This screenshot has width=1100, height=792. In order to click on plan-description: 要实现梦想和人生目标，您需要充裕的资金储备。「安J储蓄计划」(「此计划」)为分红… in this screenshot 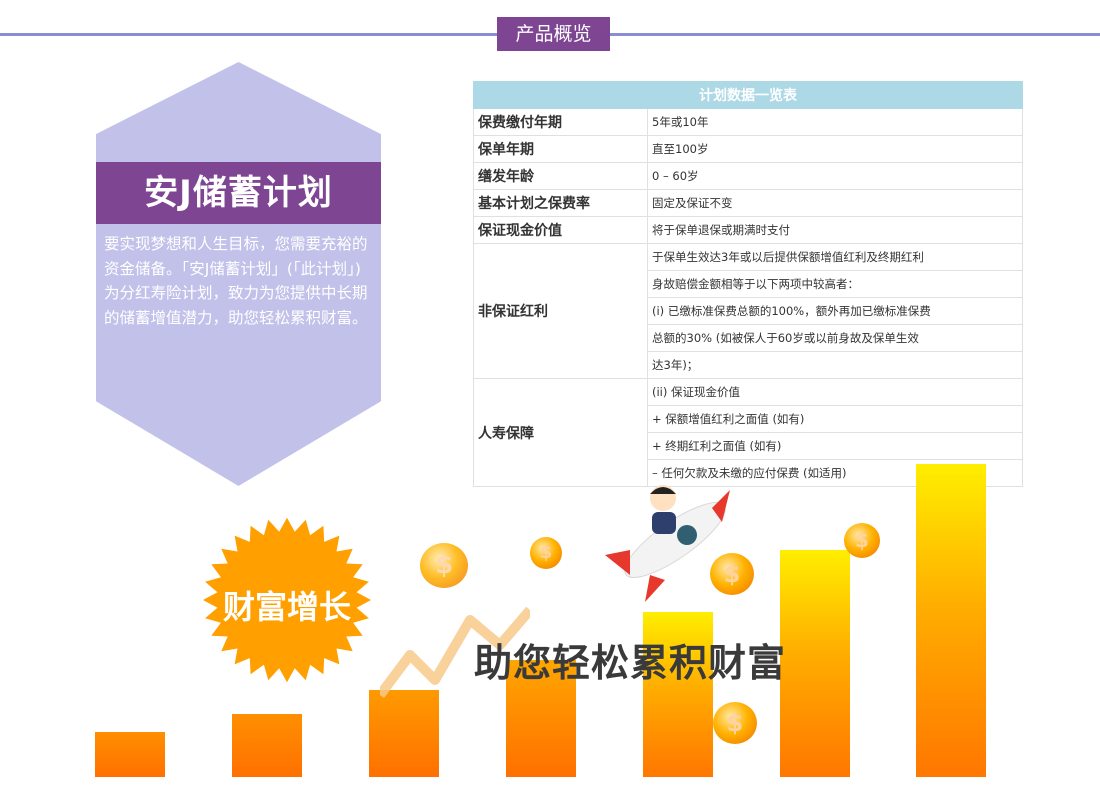, I will do `click(236, 281)`.